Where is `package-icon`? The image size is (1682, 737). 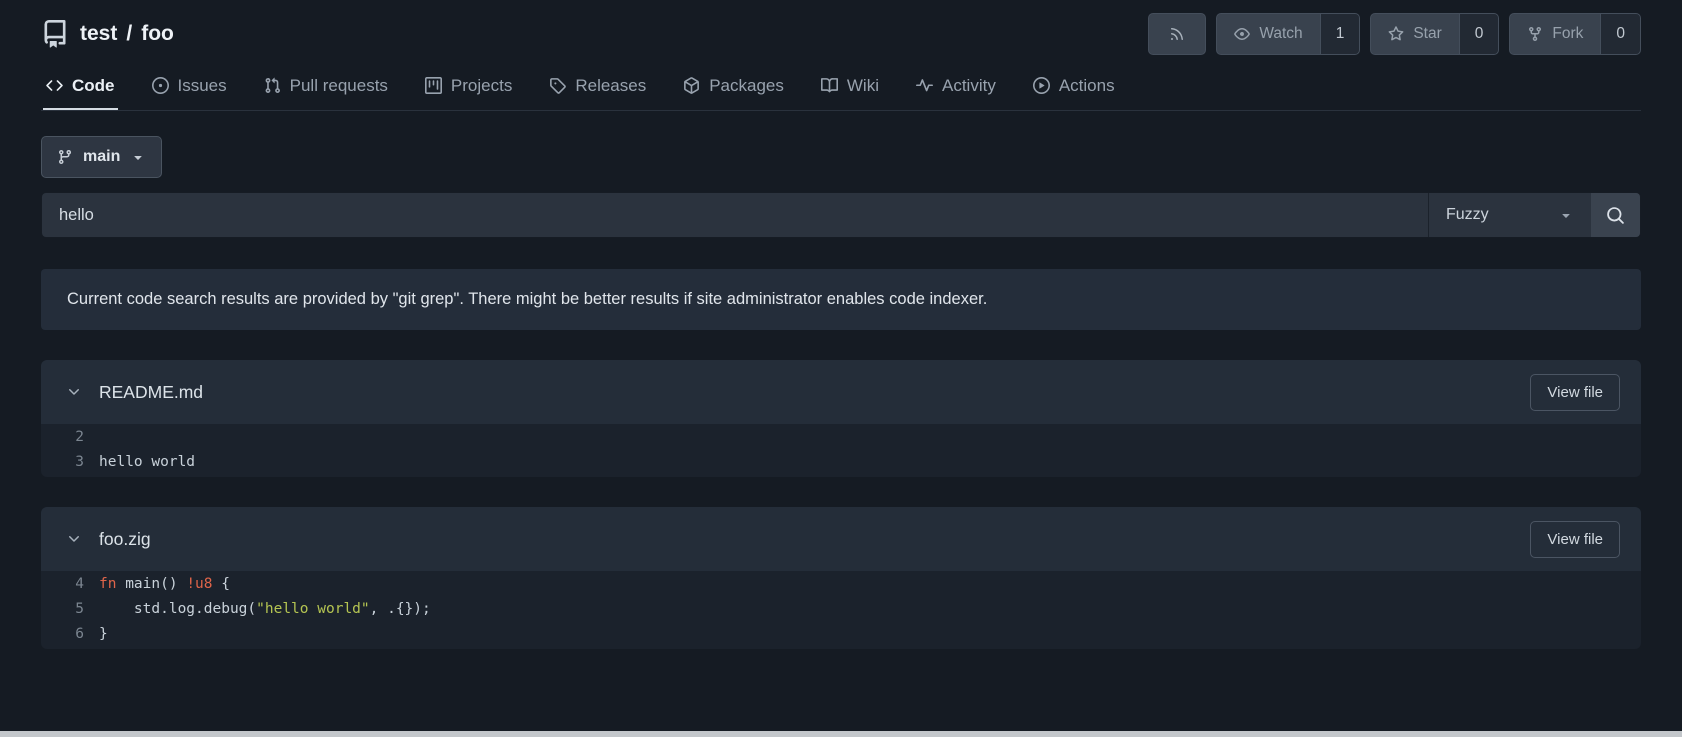
package-icon is located at coordinates (691, 85).